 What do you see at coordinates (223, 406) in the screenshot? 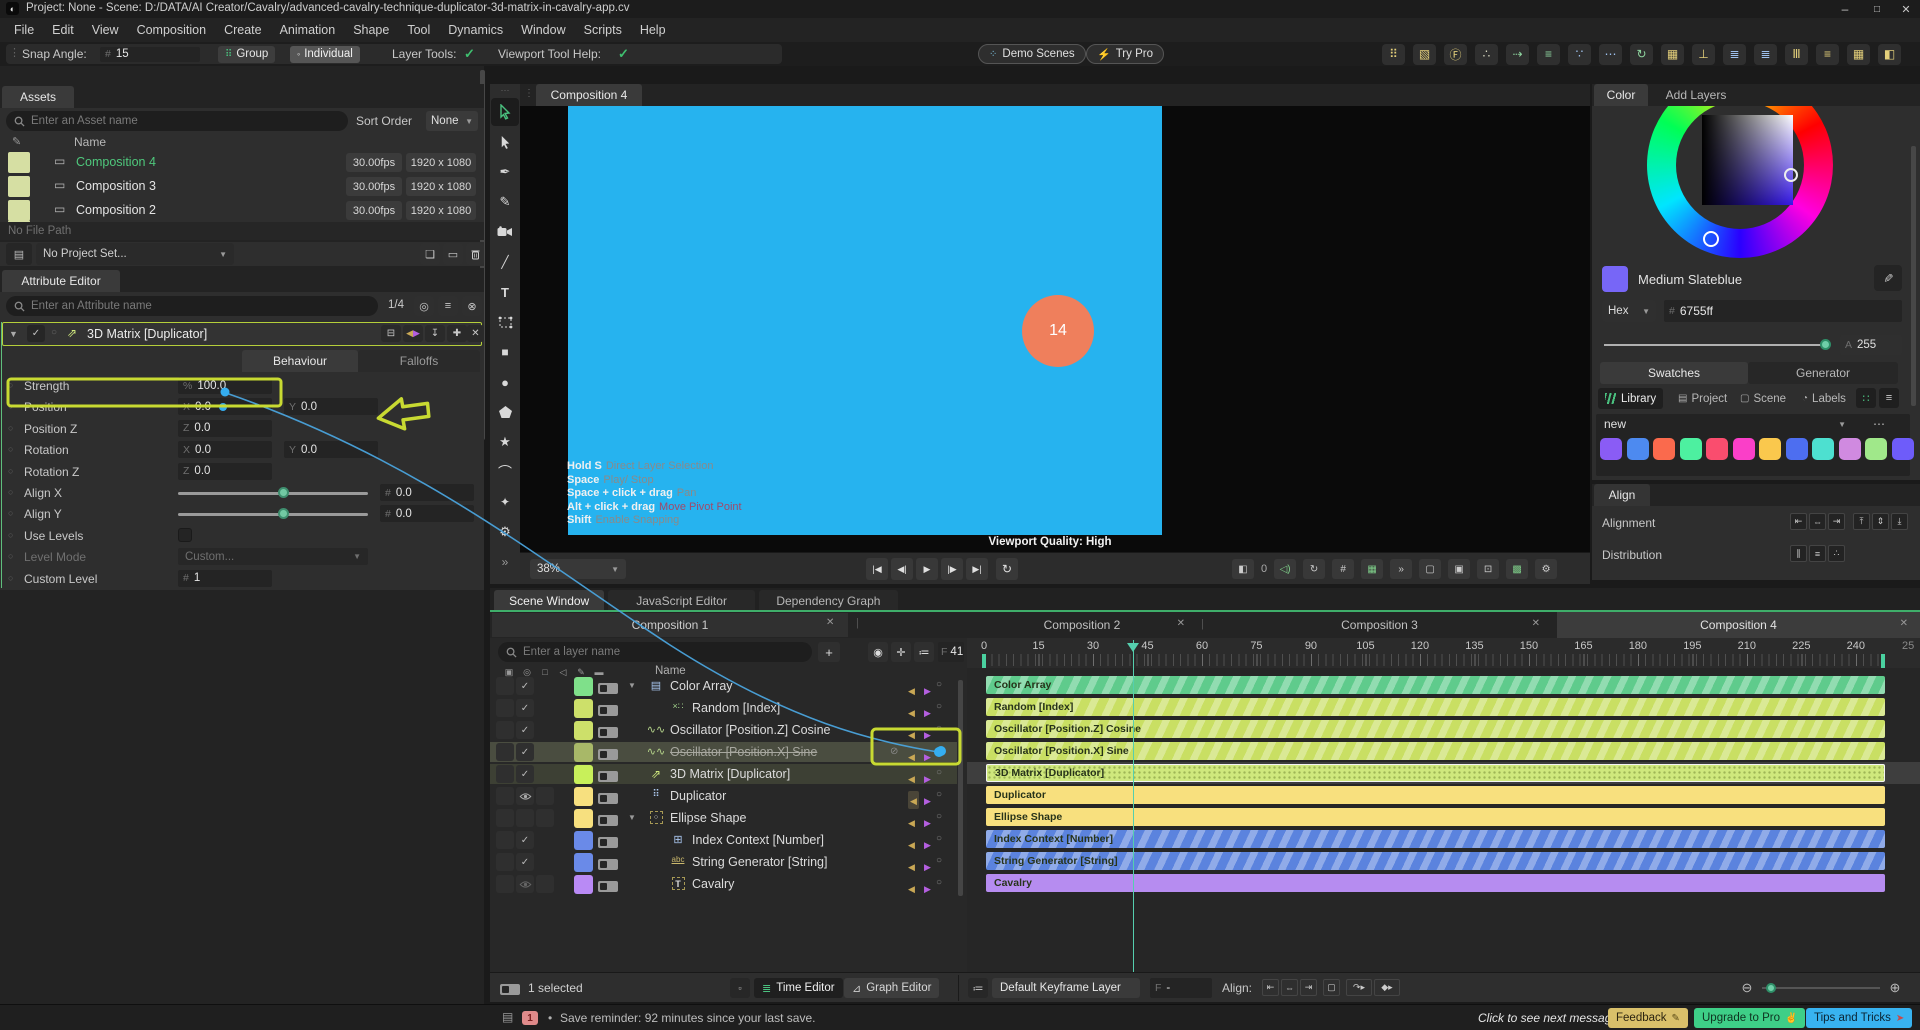
I see `keyframe-dot` at bounding box center [223, 406].